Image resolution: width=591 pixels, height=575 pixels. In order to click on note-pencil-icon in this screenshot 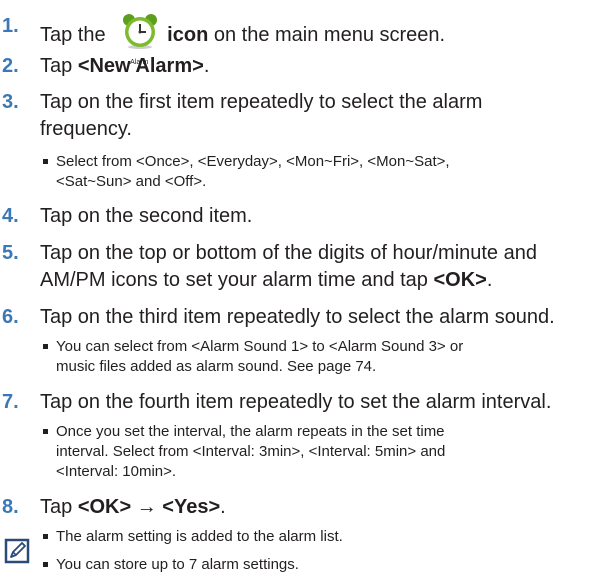, I will do `click(17, 553)`.